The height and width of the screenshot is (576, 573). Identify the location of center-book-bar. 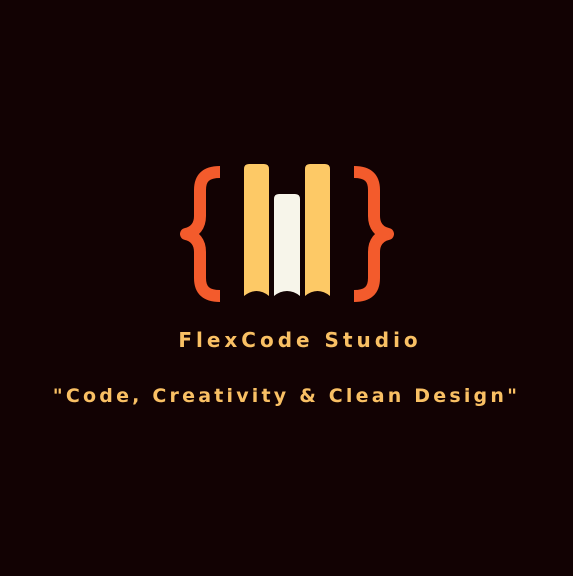
(287, 245).